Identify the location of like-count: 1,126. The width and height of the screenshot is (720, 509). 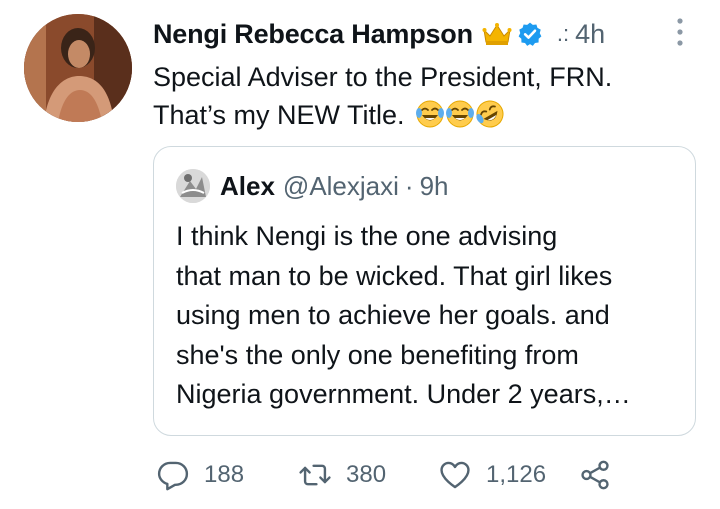
(516, 474).